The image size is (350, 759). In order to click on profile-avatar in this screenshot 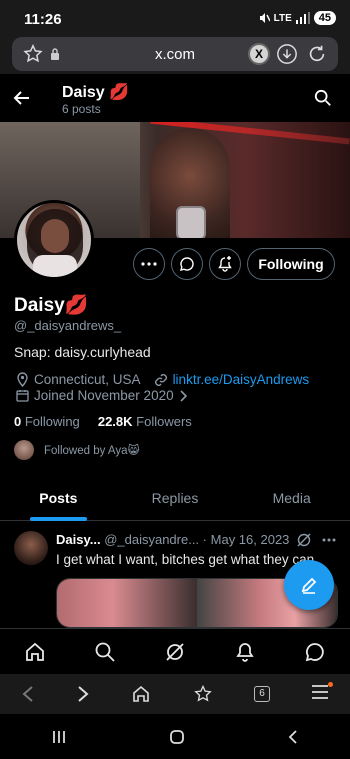, I will do `click(54, 240)`.